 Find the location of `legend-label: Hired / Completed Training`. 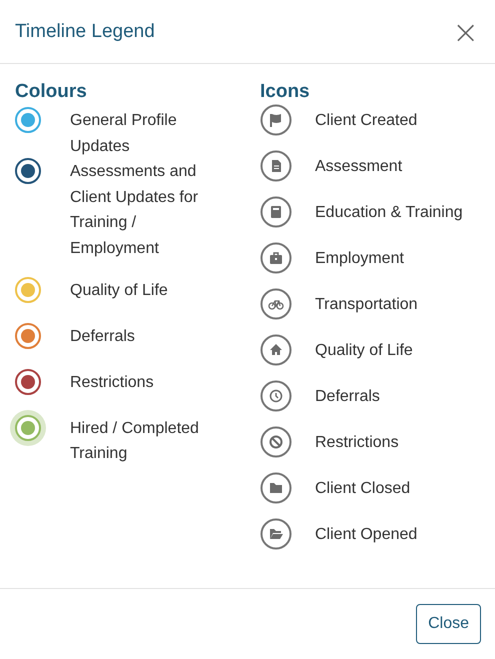

legend-label: Hired / Completed Training is located at coordinates (135, 441).